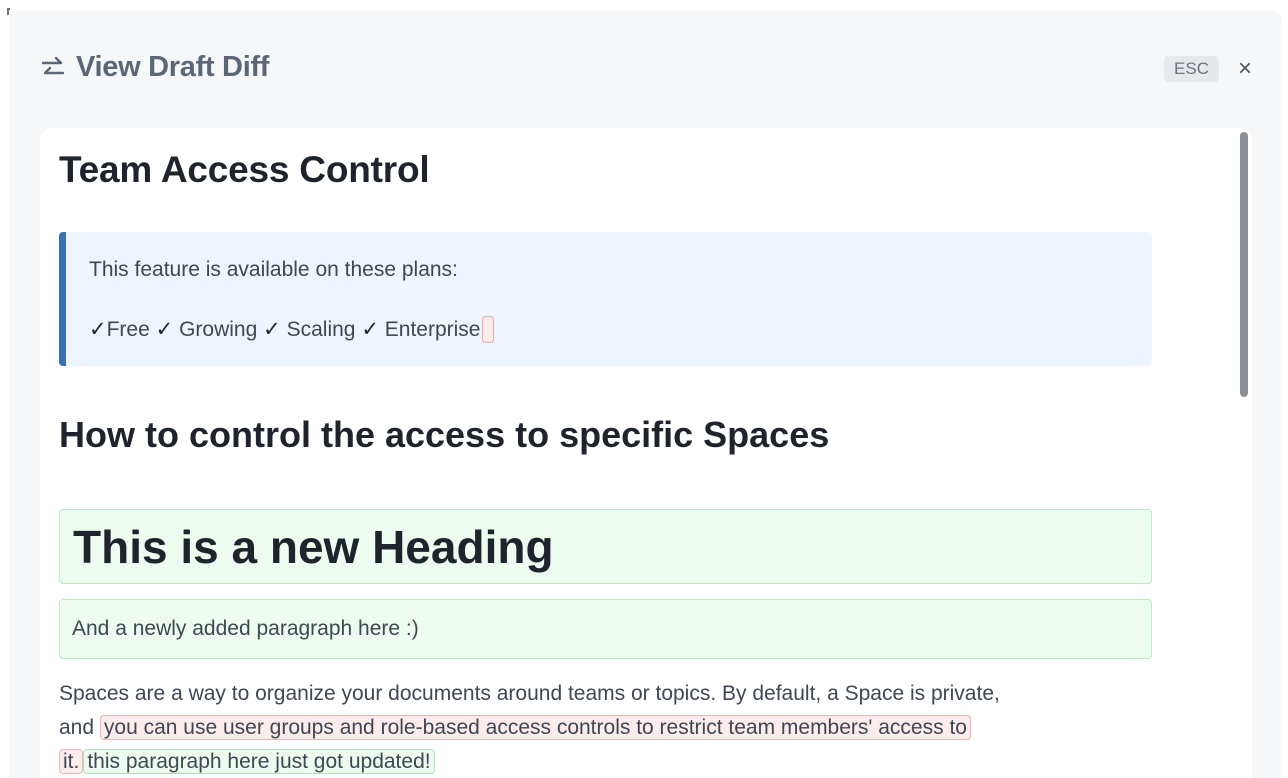 The height and width of the screenshot is (778, 1288). I want to click on added-paragraph-text: And a newly added paragraph here :), so click(245, 628).